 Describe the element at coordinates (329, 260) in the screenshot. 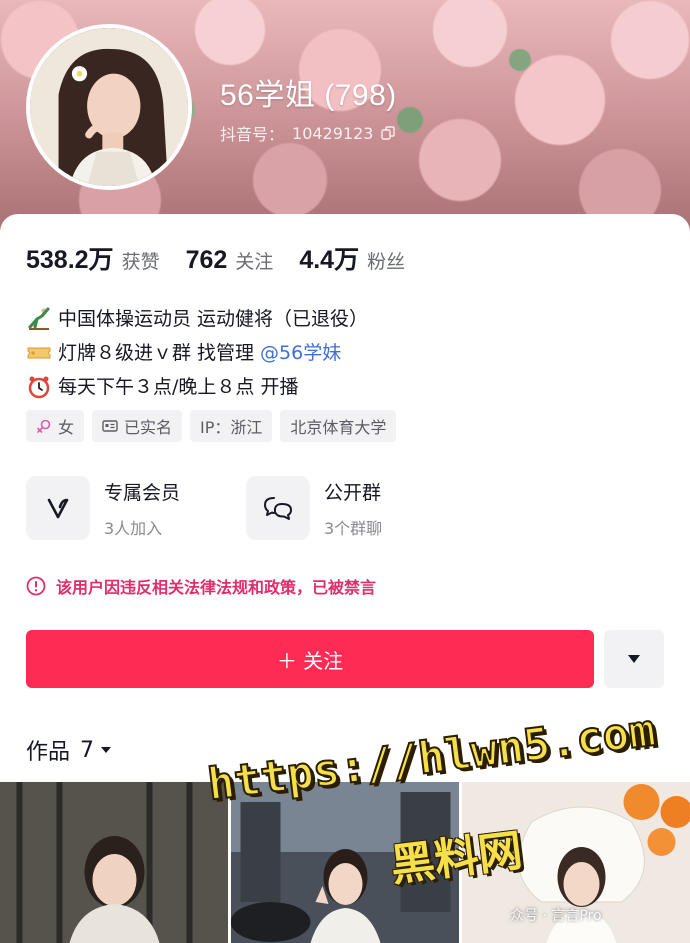

I see `stat-value: 4.4万` at that location.